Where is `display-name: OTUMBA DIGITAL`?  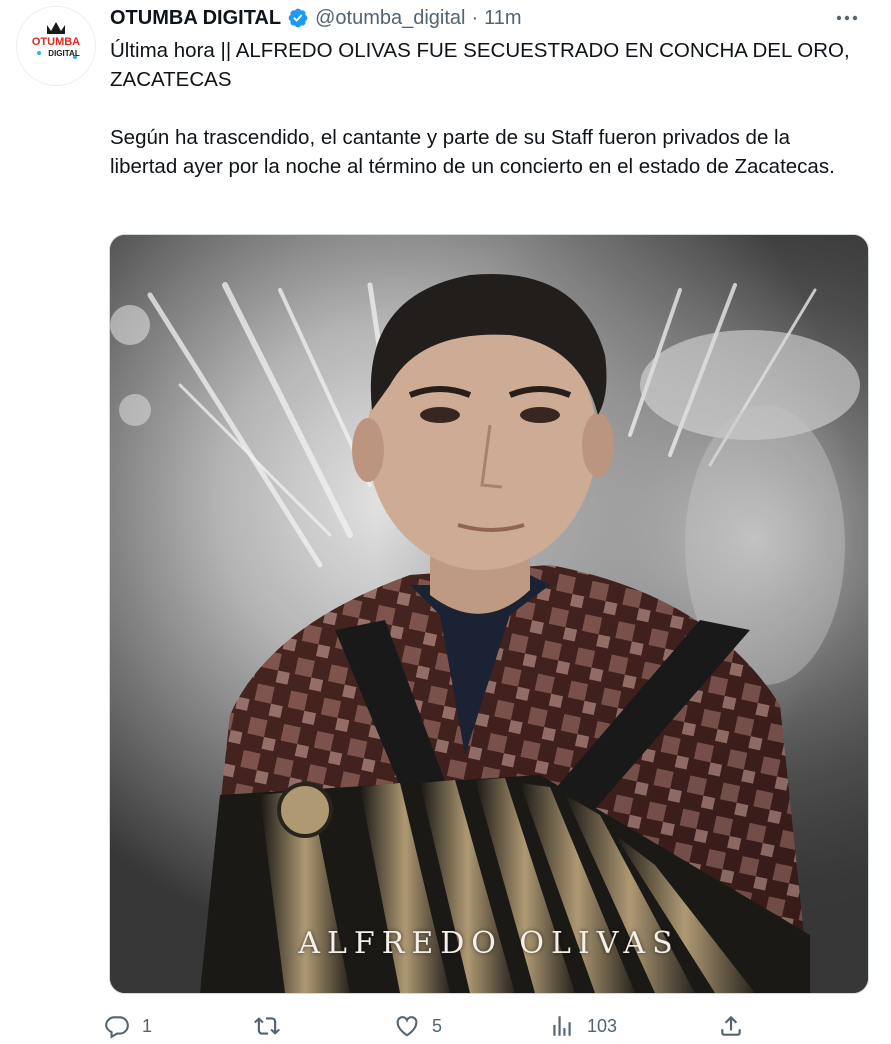
display-name: OTUMBA DIGITAL is located at coordinates (195, 18).